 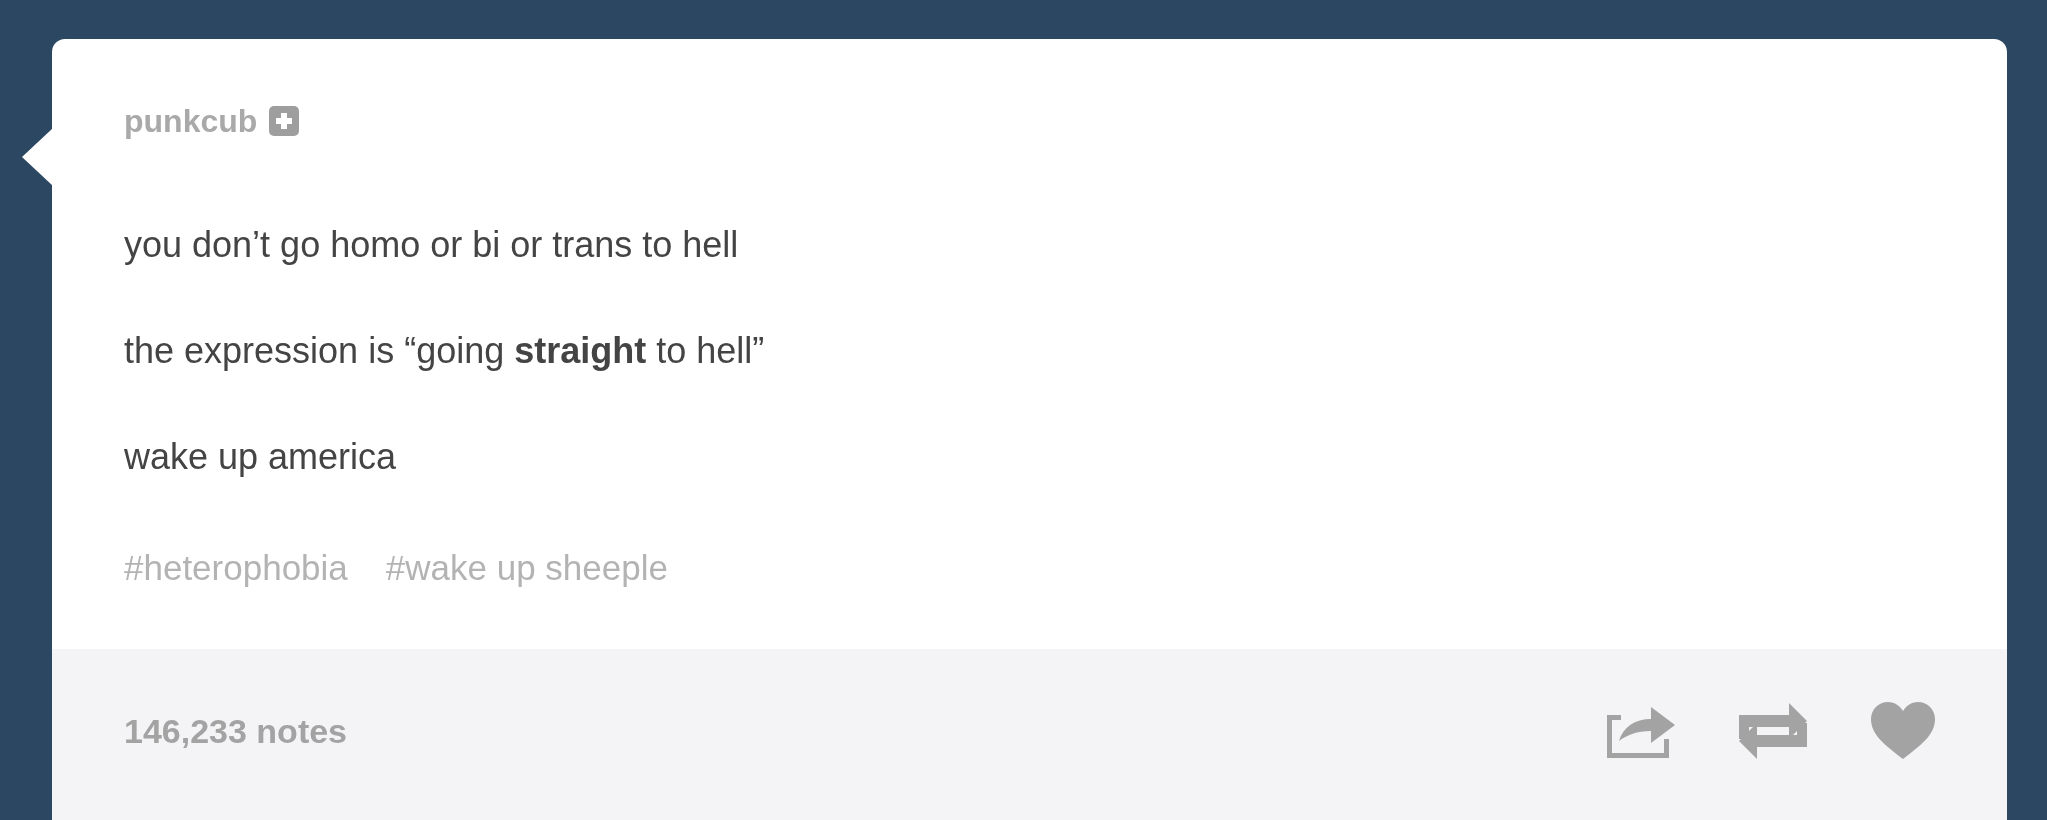 I want to click on tag-link: #heterophobia, so click(x=236, y=568).